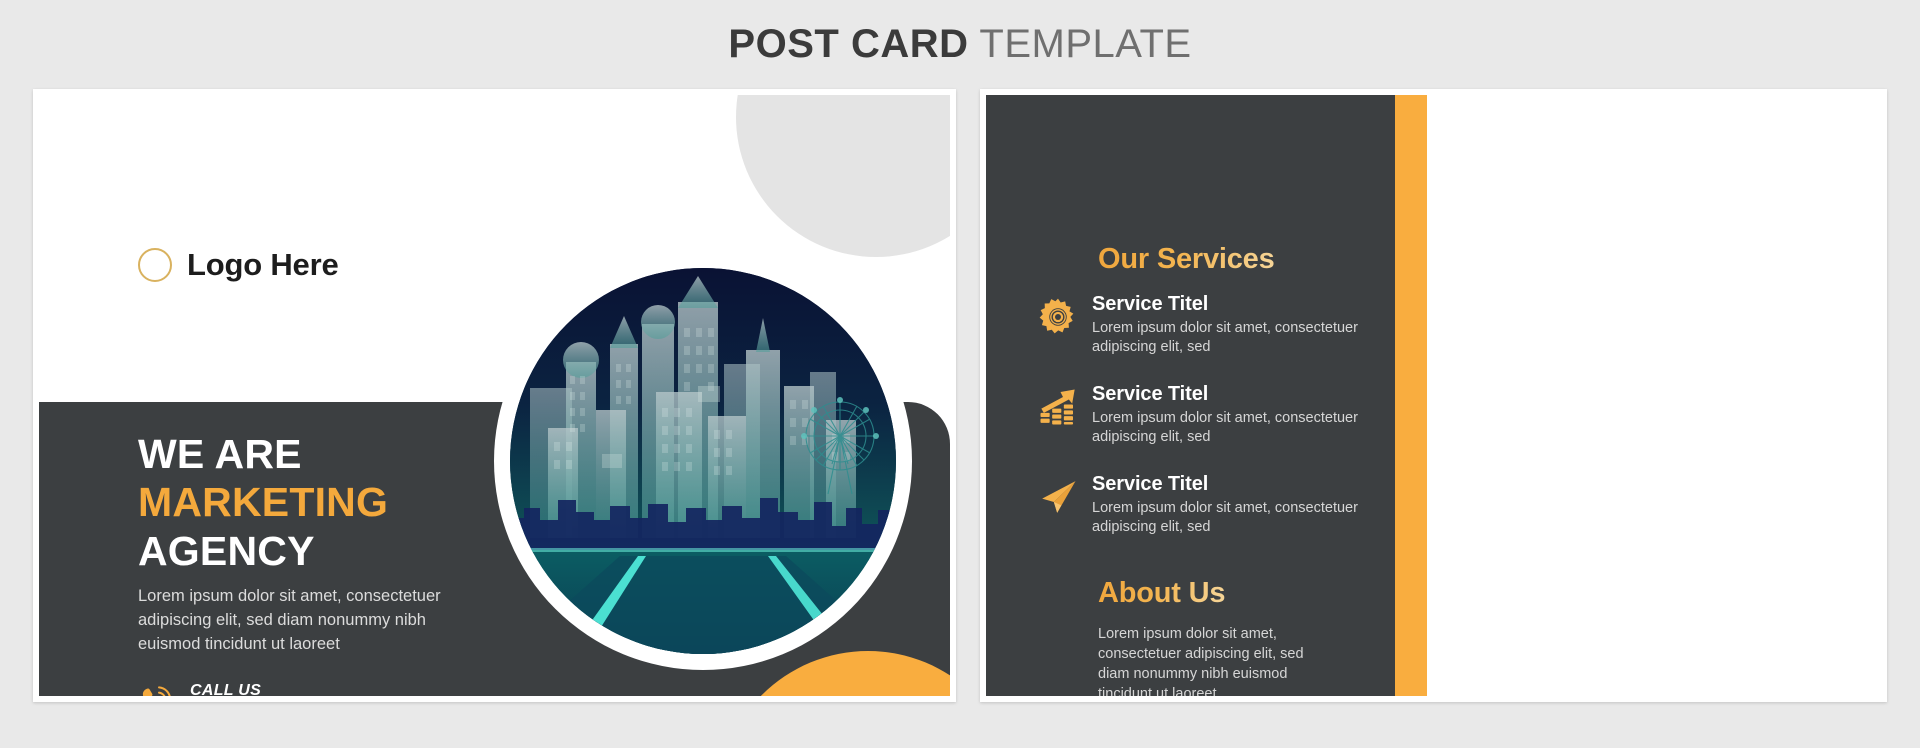  Describe the element at coordinates (1056, 316) in the screenshot. I see `gear-icon` at that location.